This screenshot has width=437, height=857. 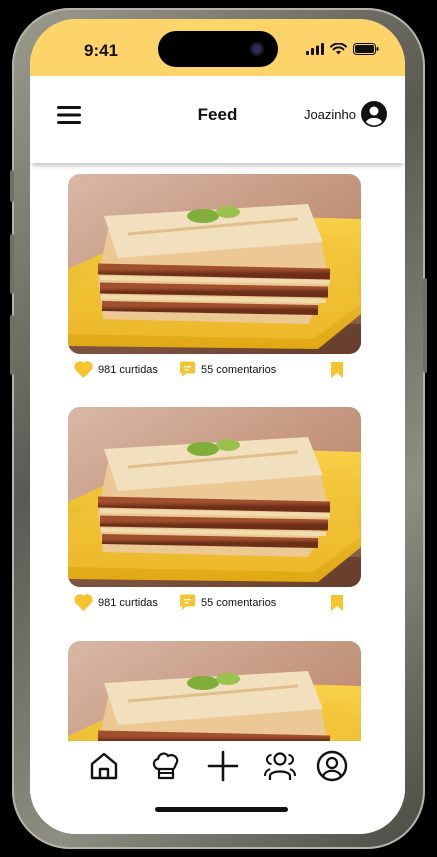 I want to click on battery-icon, so click(x=366, y=49).